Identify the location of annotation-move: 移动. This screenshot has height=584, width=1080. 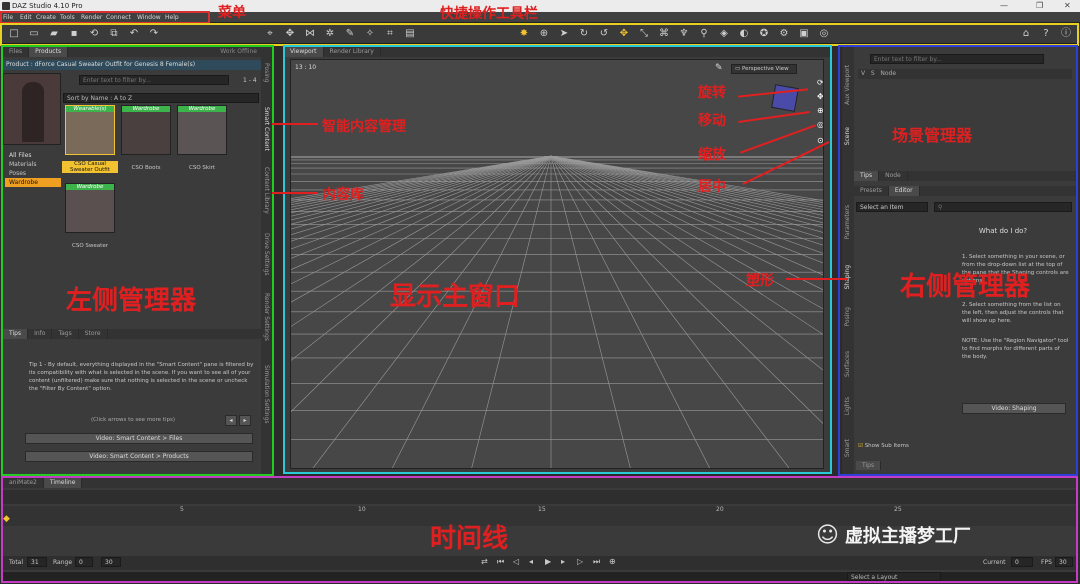
(712, 121).